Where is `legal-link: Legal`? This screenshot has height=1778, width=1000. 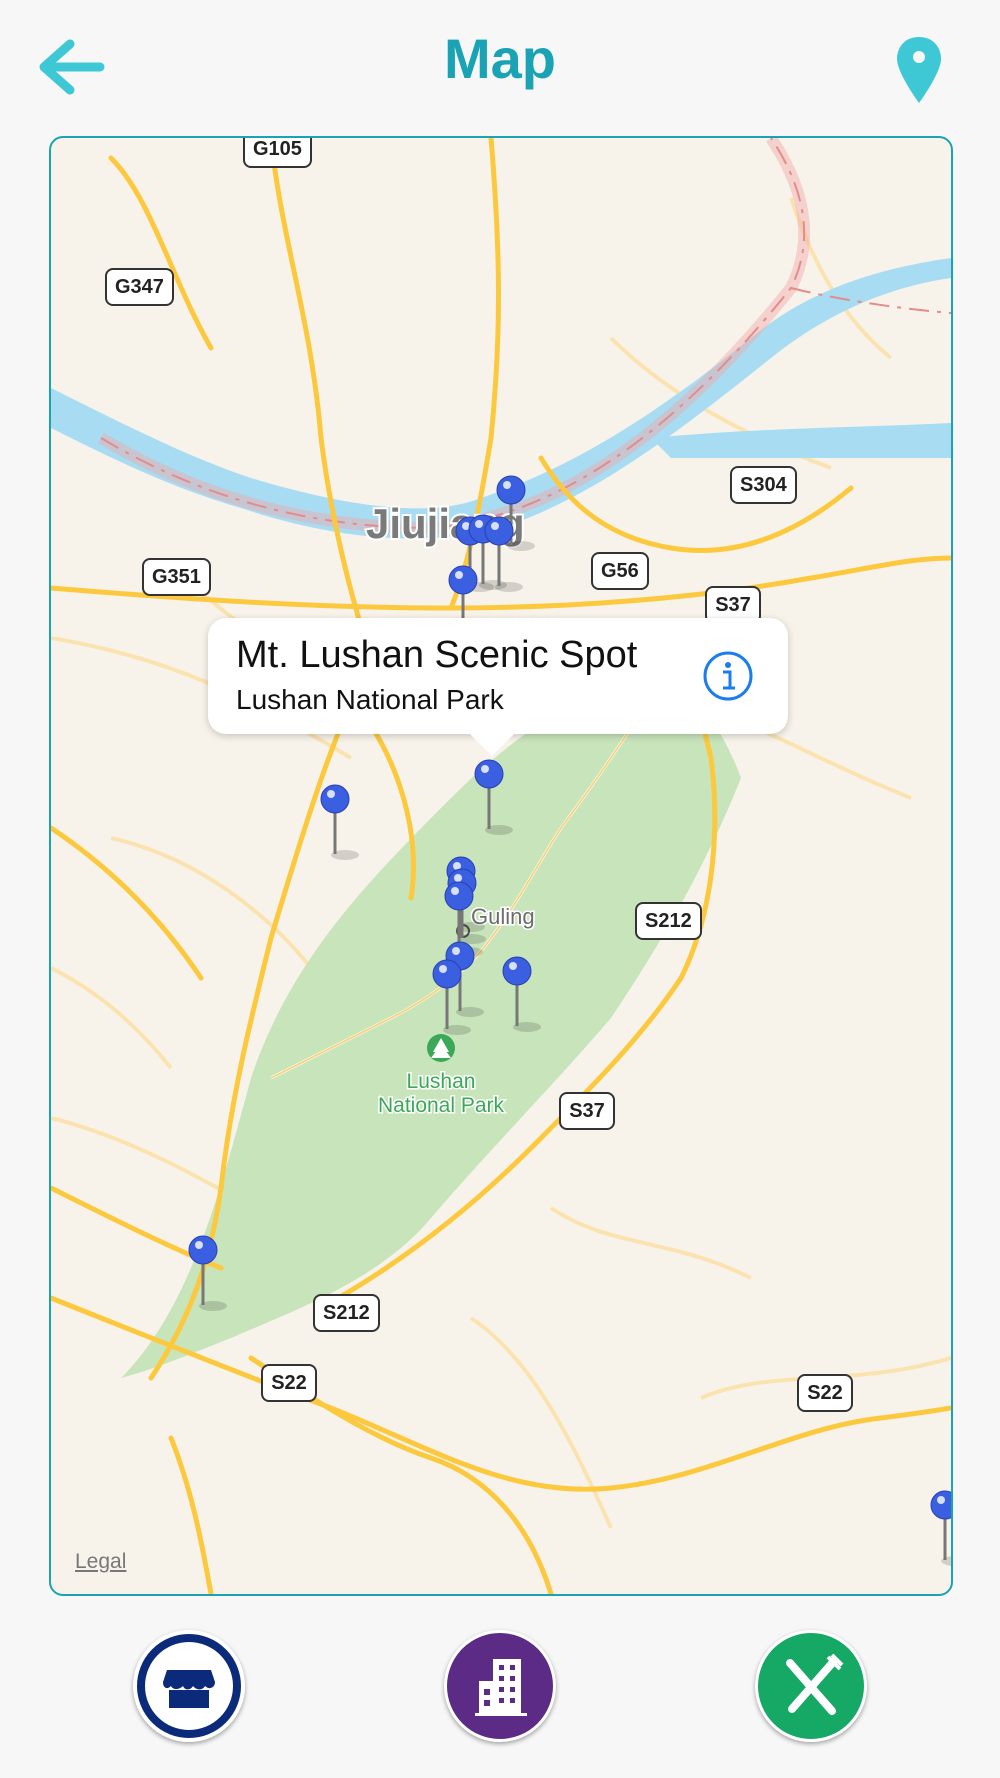 legal-link: Legal is located at coordinates (100, 1562).